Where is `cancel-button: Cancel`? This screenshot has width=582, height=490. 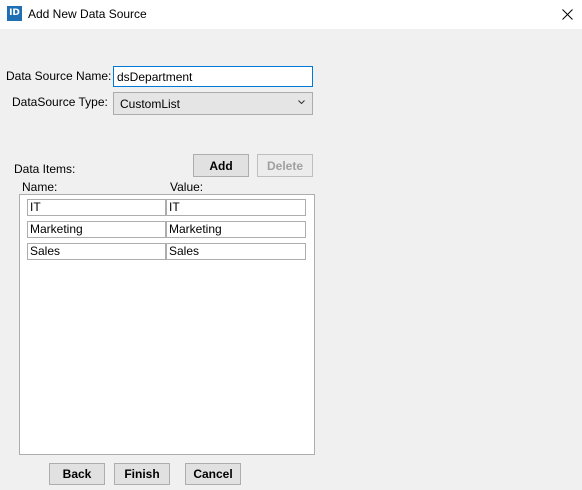
cancel-button: Cancel is located at coordinates (213, 474).